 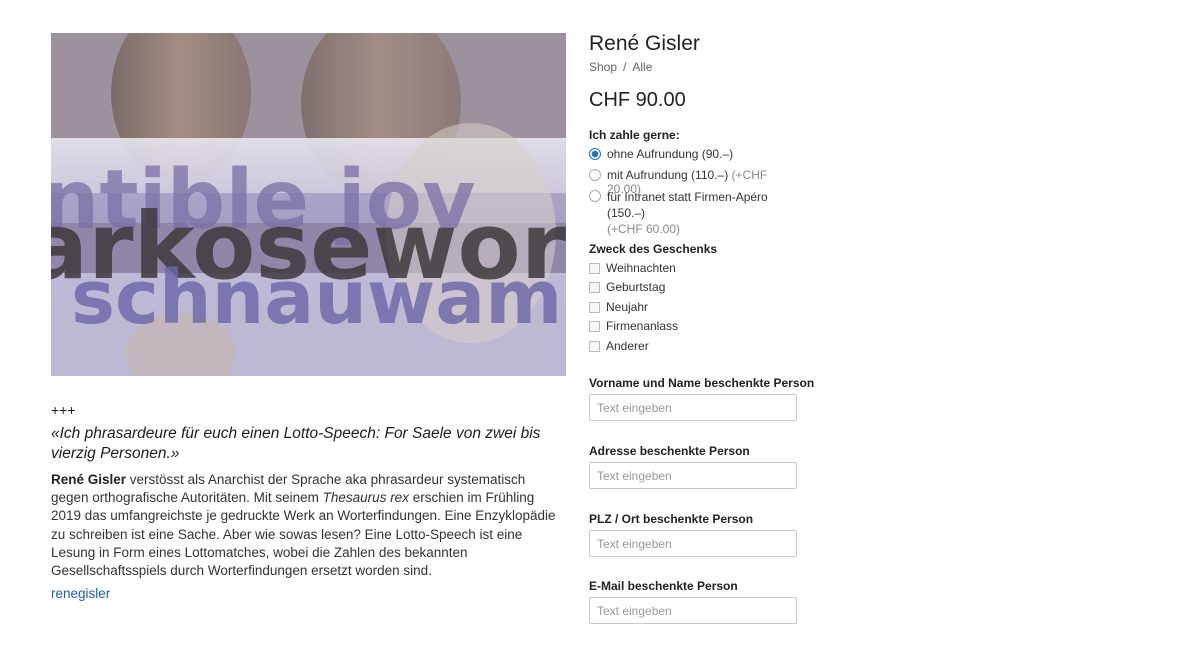 I want to click on product-price: CHF 90.00, so click(x=637, y=100).